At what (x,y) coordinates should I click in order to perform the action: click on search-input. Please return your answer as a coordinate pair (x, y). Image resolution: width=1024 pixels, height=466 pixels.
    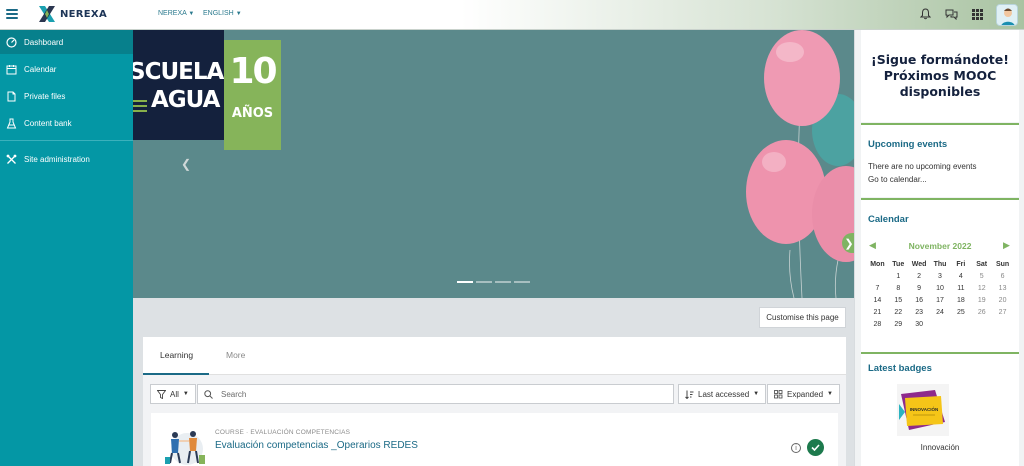
    Looking at the image, I should click on (441, 394).